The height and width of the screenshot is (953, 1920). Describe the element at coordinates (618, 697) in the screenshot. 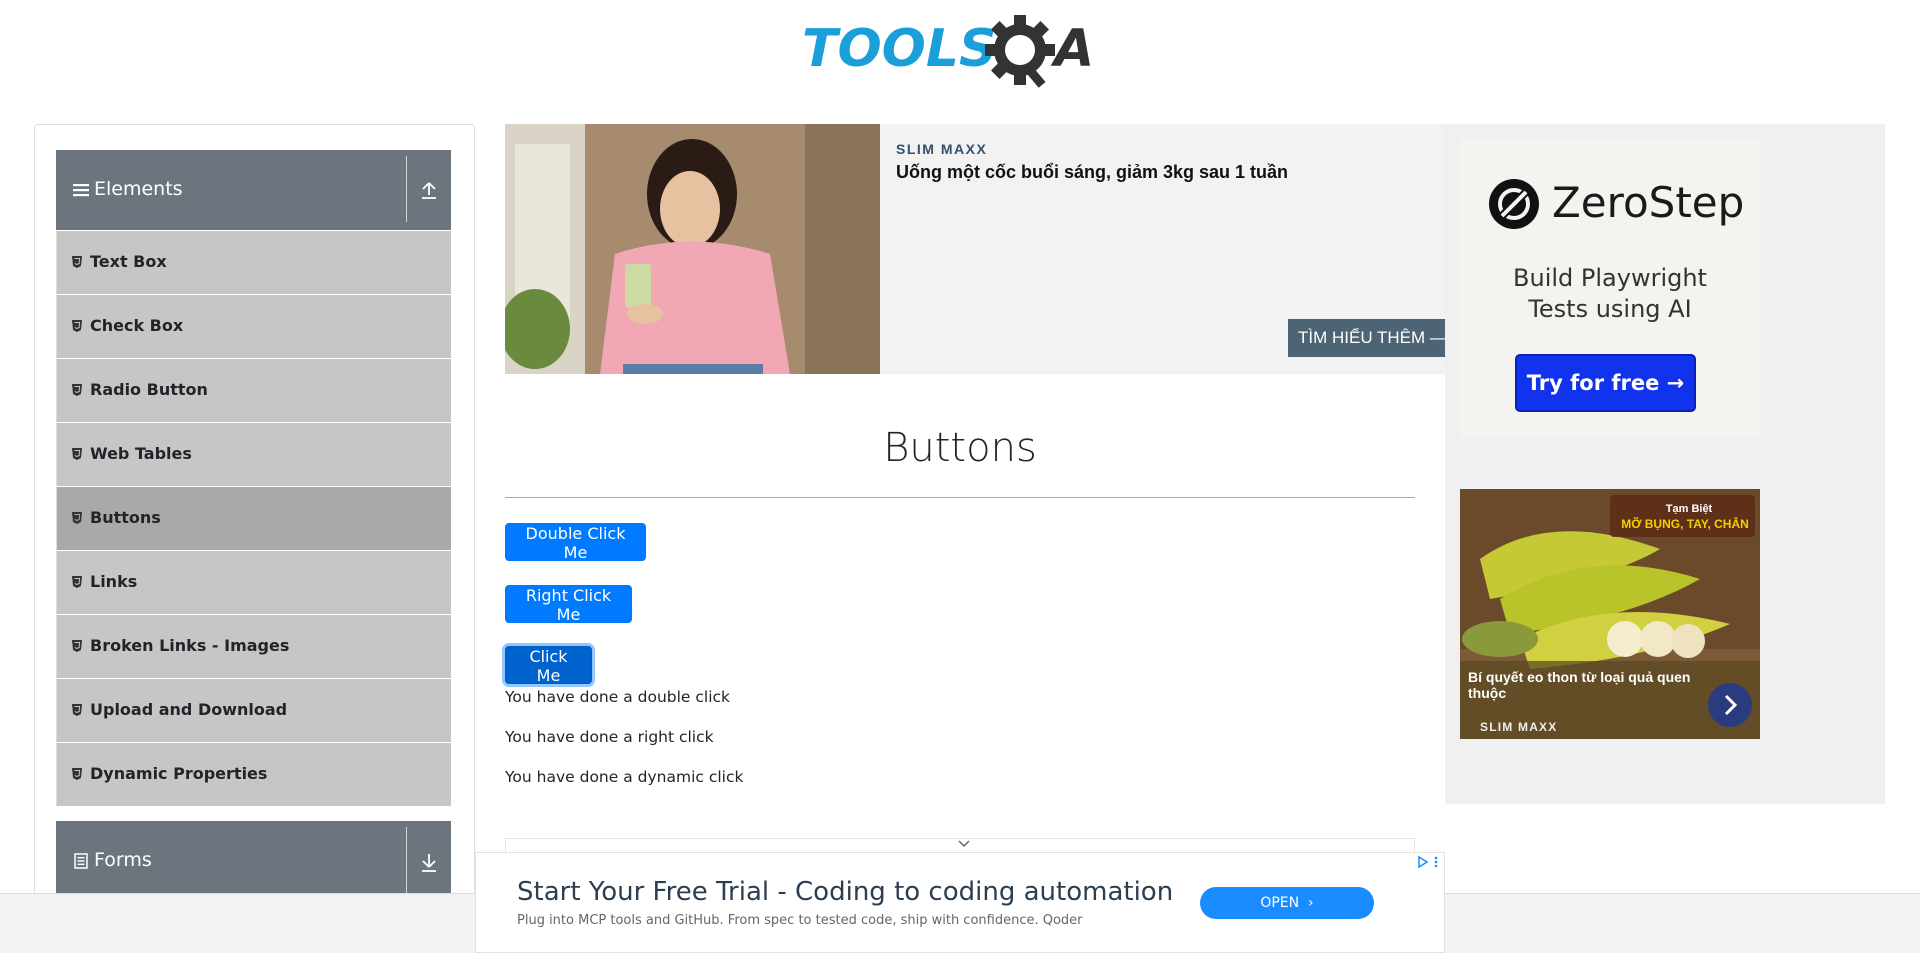

I see `double-click-message: You have done a double click` at that location.